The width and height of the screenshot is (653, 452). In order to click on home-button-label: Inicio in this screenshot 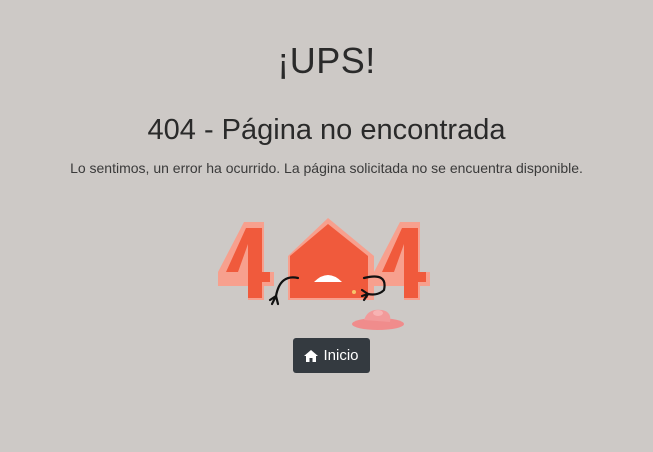, I will do `click(341, 355)`.